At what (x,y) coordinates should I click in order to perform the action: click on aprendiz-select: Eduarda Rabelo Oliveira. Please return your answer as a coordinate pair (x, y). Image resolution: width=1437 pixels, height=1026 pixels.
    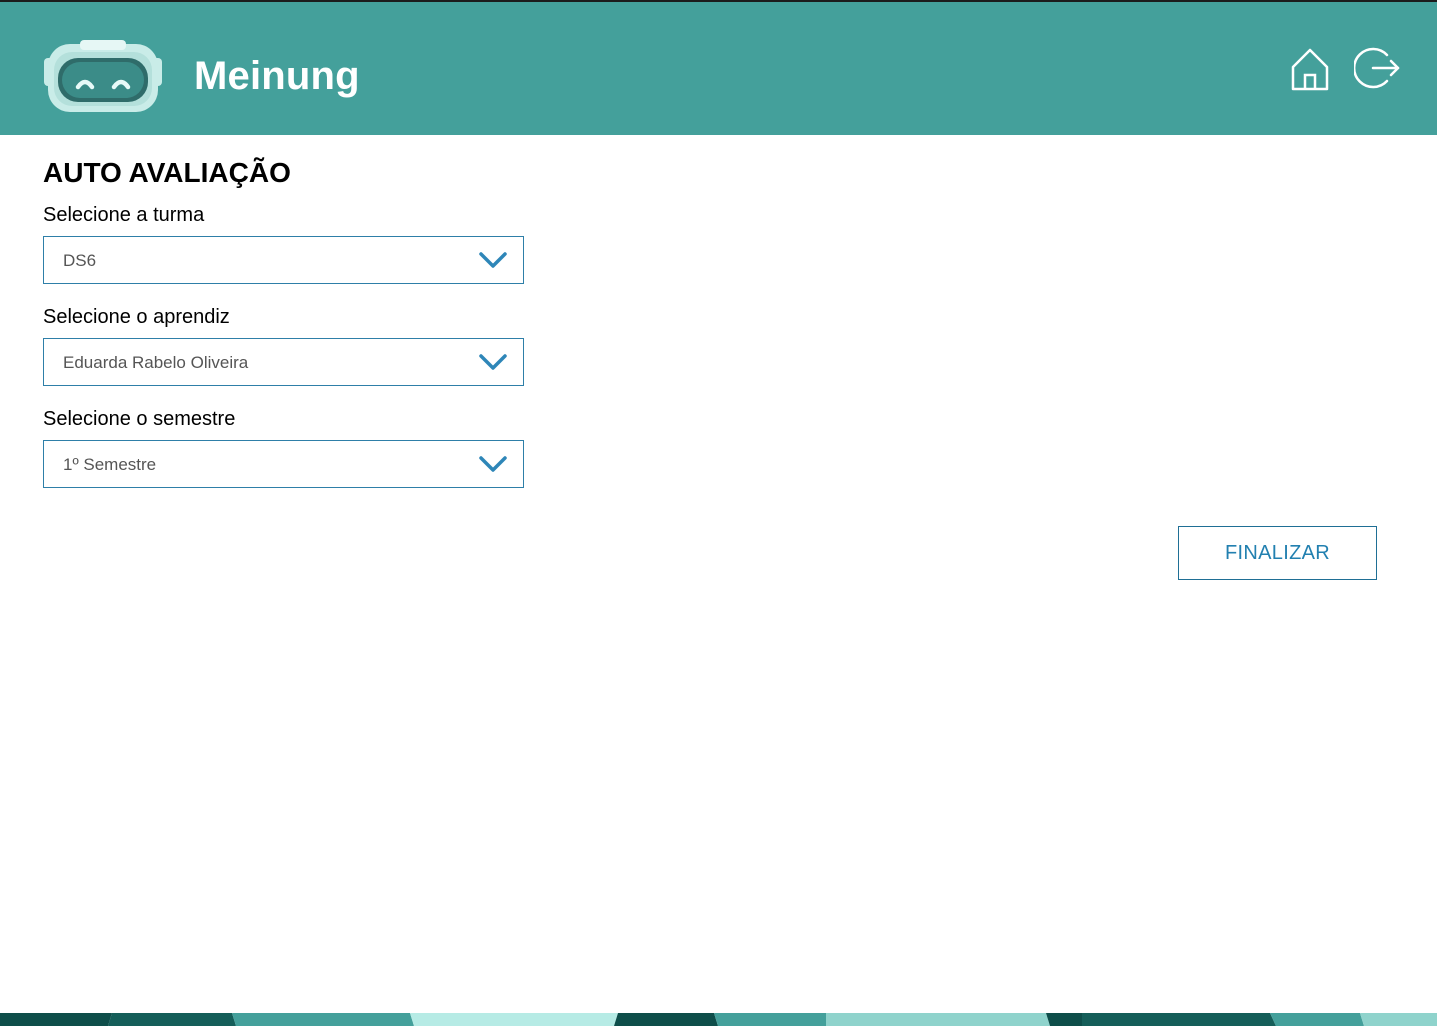
    Looking at the image, I should click on (283, 362).